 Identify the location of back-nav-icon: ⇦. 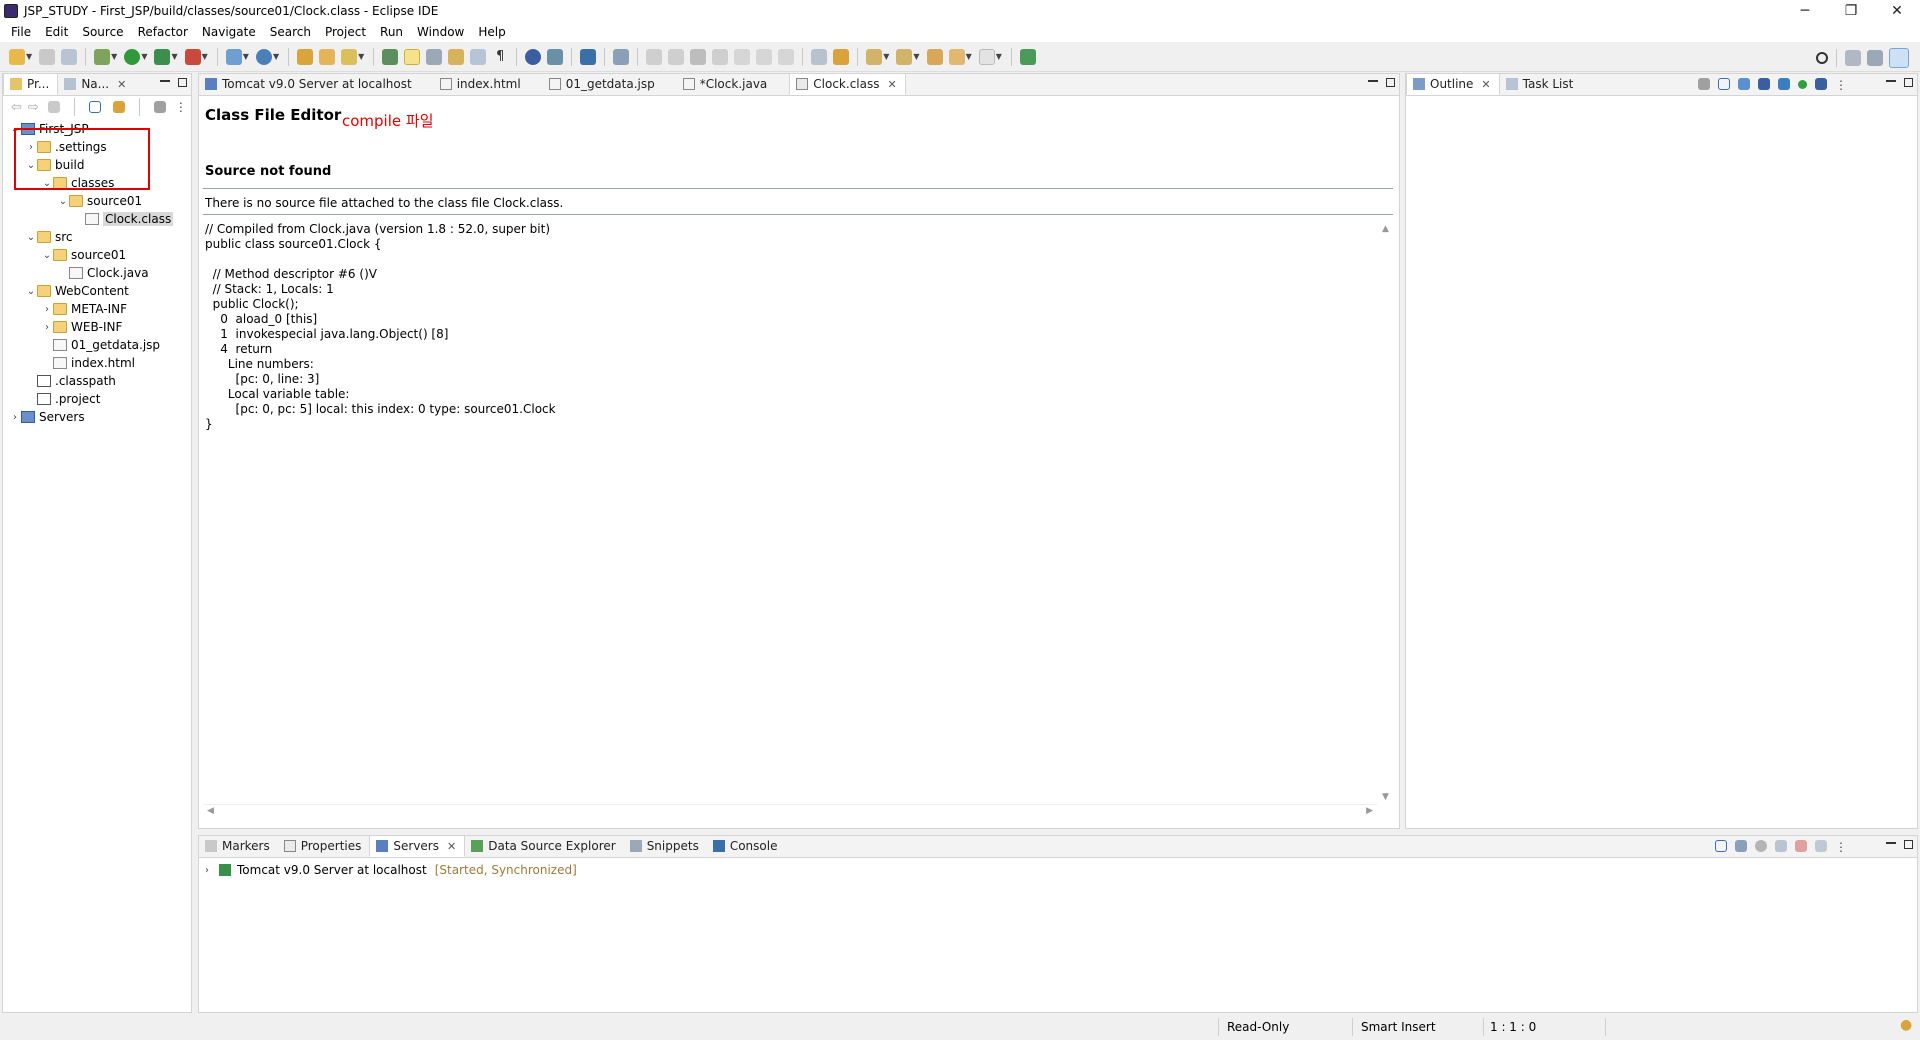
(16, 107).